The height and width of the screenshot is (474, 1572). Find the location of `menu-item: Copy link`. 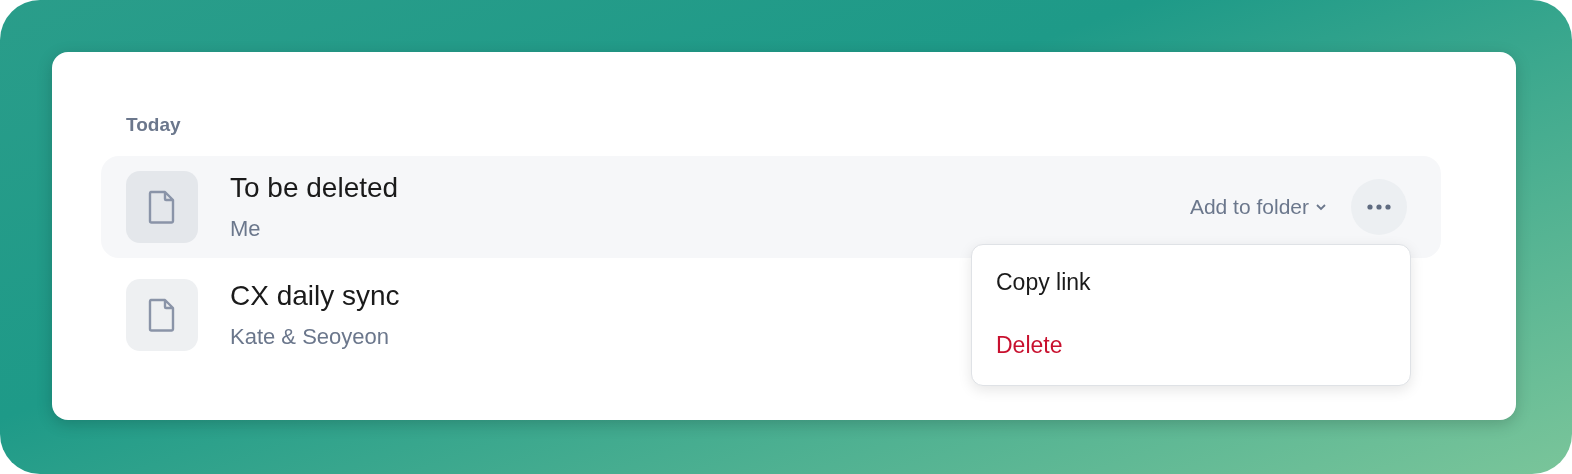

menu-item: Copy link is located at coordinates (1191, 283).